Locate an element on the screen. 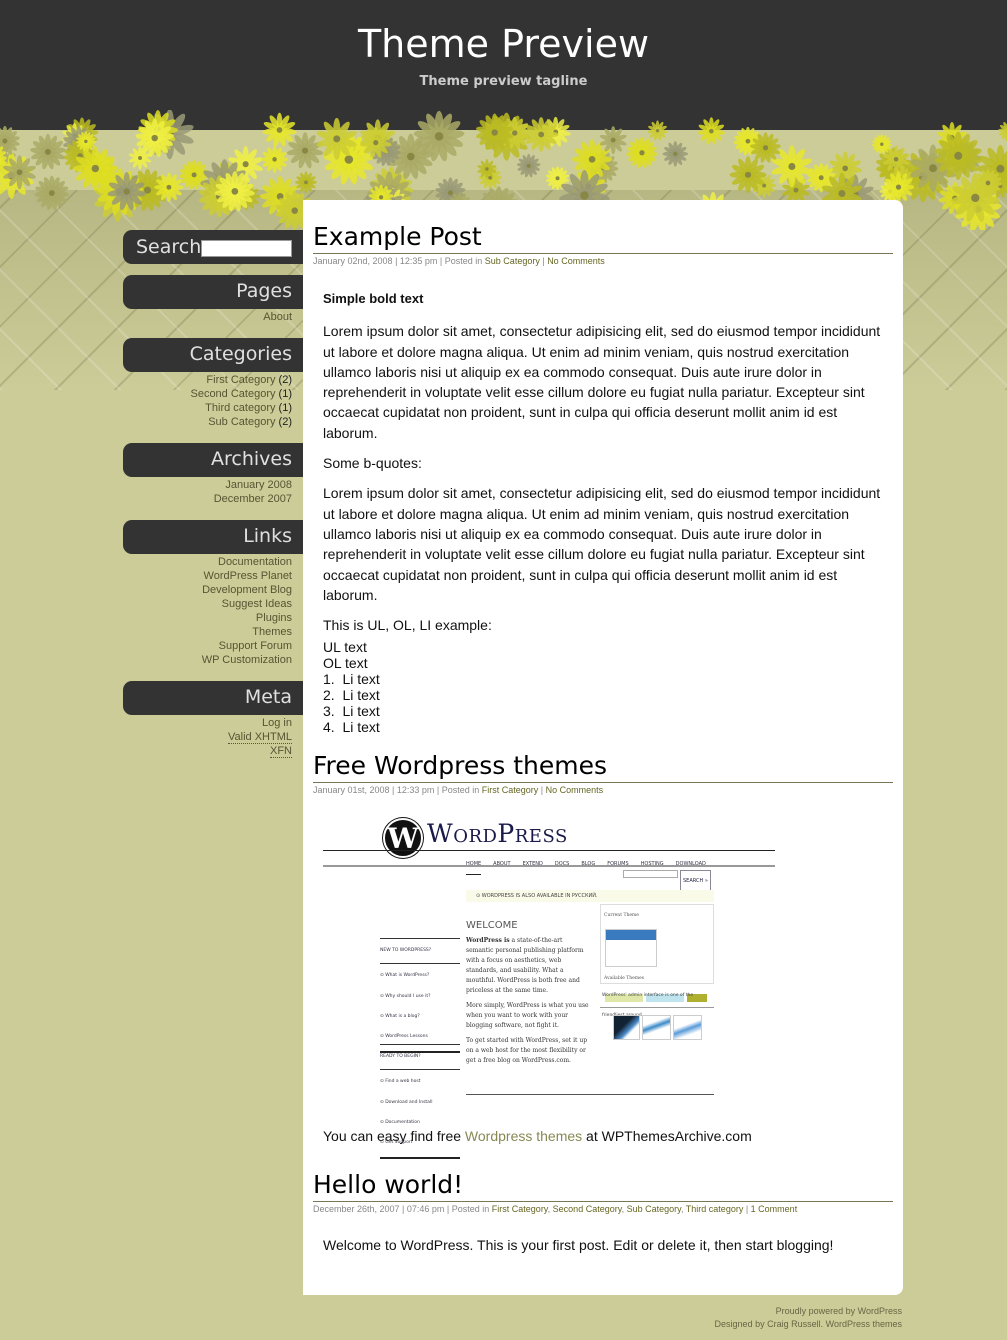 This screenshot has height=1340, width=1007. screenshot-search-box is located at coordinates (650, 874).